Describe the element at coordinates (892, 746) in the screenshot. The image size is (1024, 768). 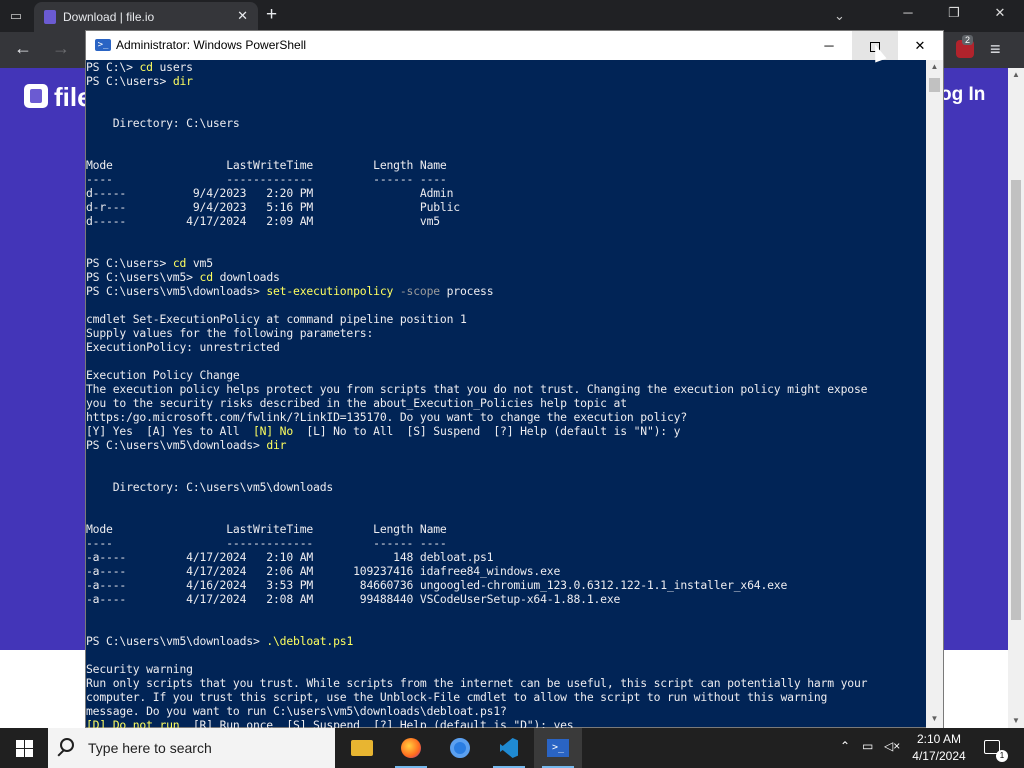
I see `volume-muted-icon: ◁×` at that location.